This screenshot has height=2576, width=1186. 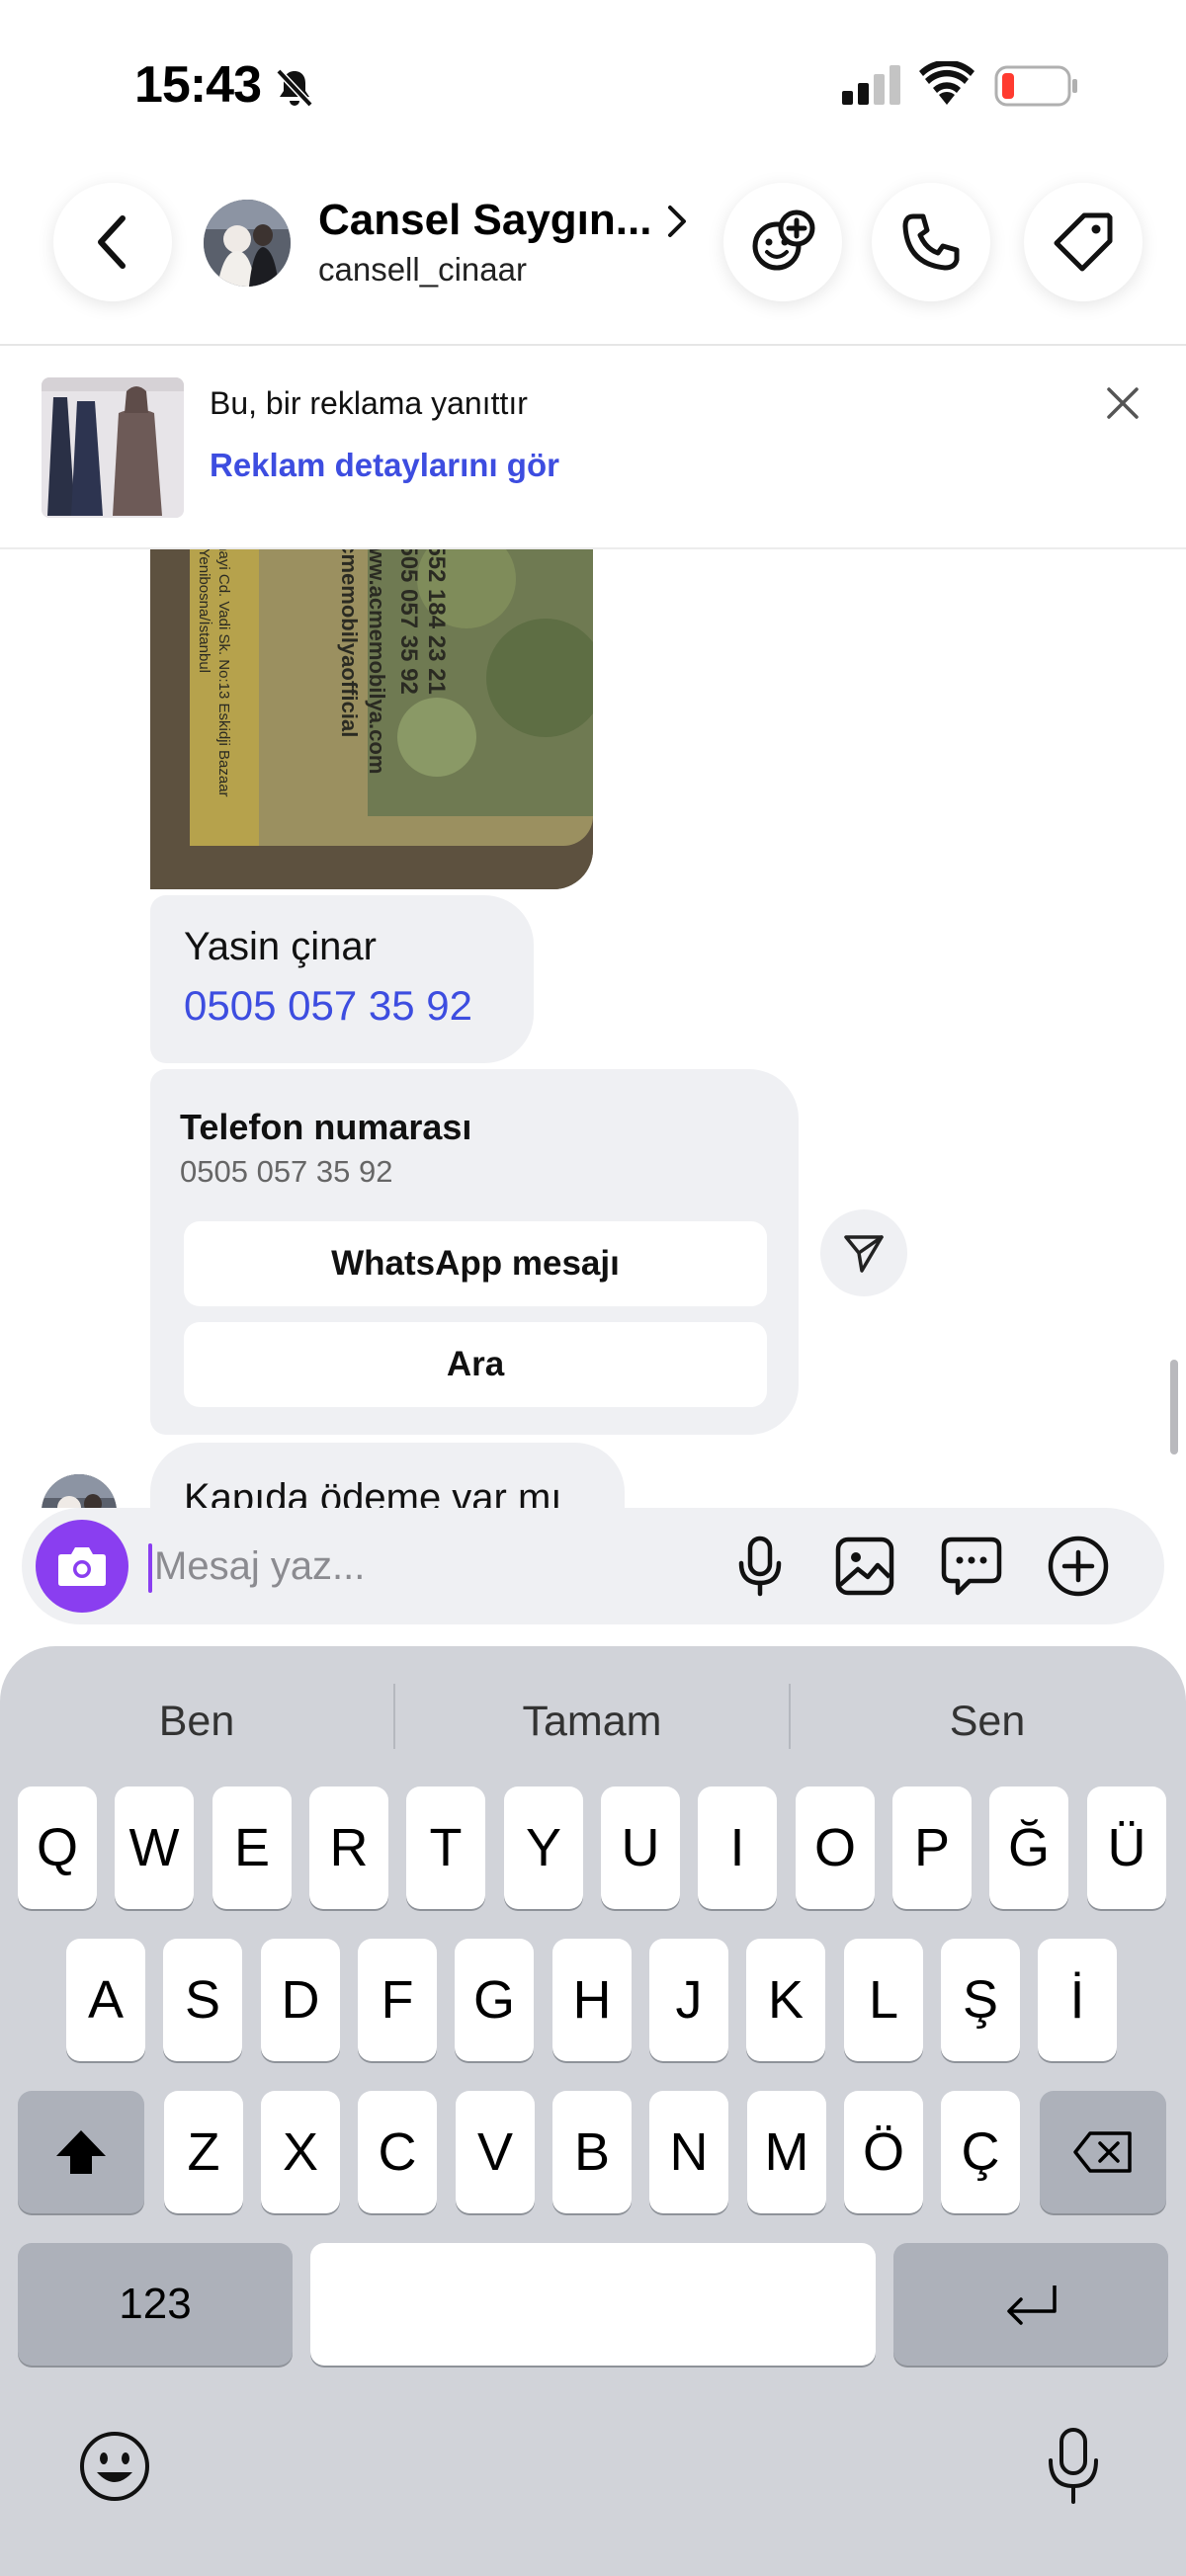 What do you see at coordinates (592, 2152) in the screenshot?
I see `key: B` at bounding box center [592, 2152].